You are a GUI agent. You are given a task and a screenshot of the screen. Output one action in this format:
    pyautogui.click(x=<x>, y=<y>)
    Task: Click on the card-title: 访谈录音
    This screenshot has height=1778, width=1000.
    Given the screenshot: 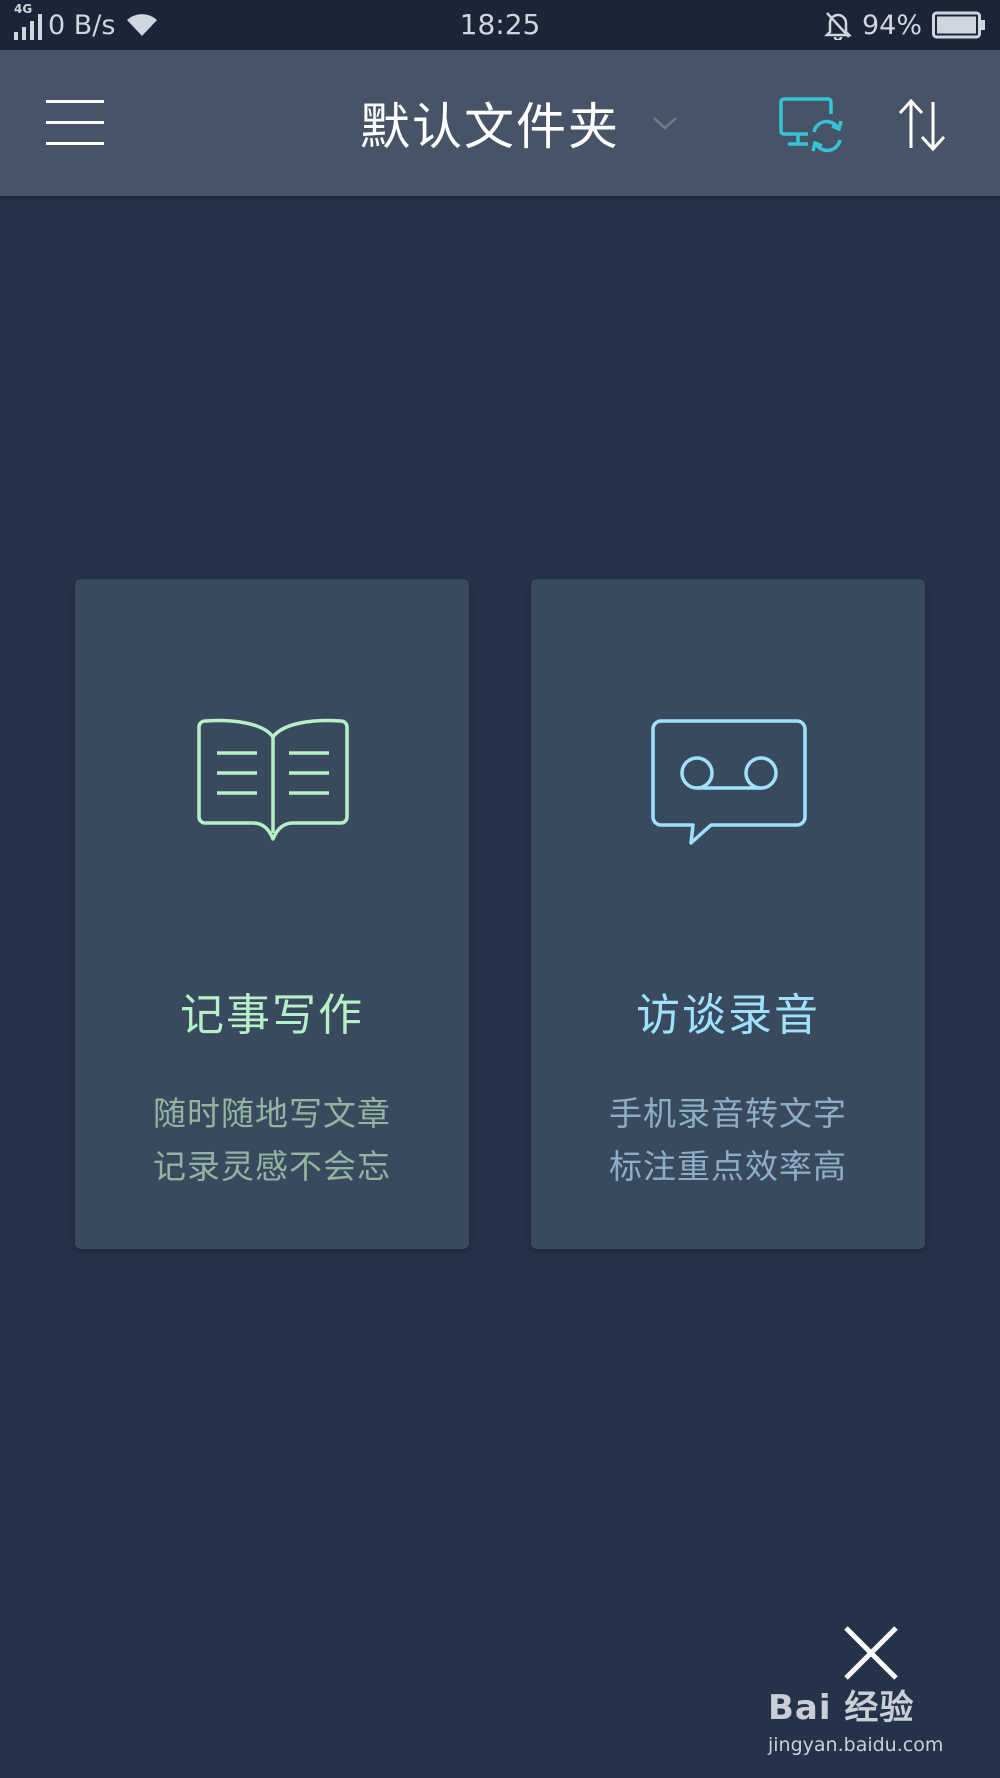 What is the action you would take?
    pyautogui.click(x=728, y=1015)
    